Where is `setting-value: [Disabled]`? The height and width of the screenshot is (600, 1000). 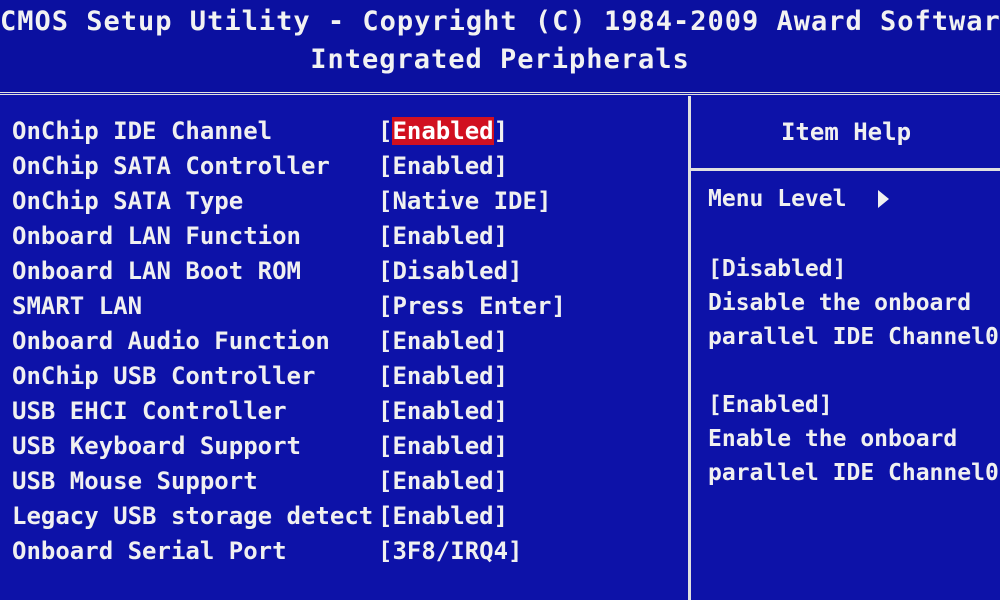
setting-value: [Disabled] is located at coordinates (450, 271).